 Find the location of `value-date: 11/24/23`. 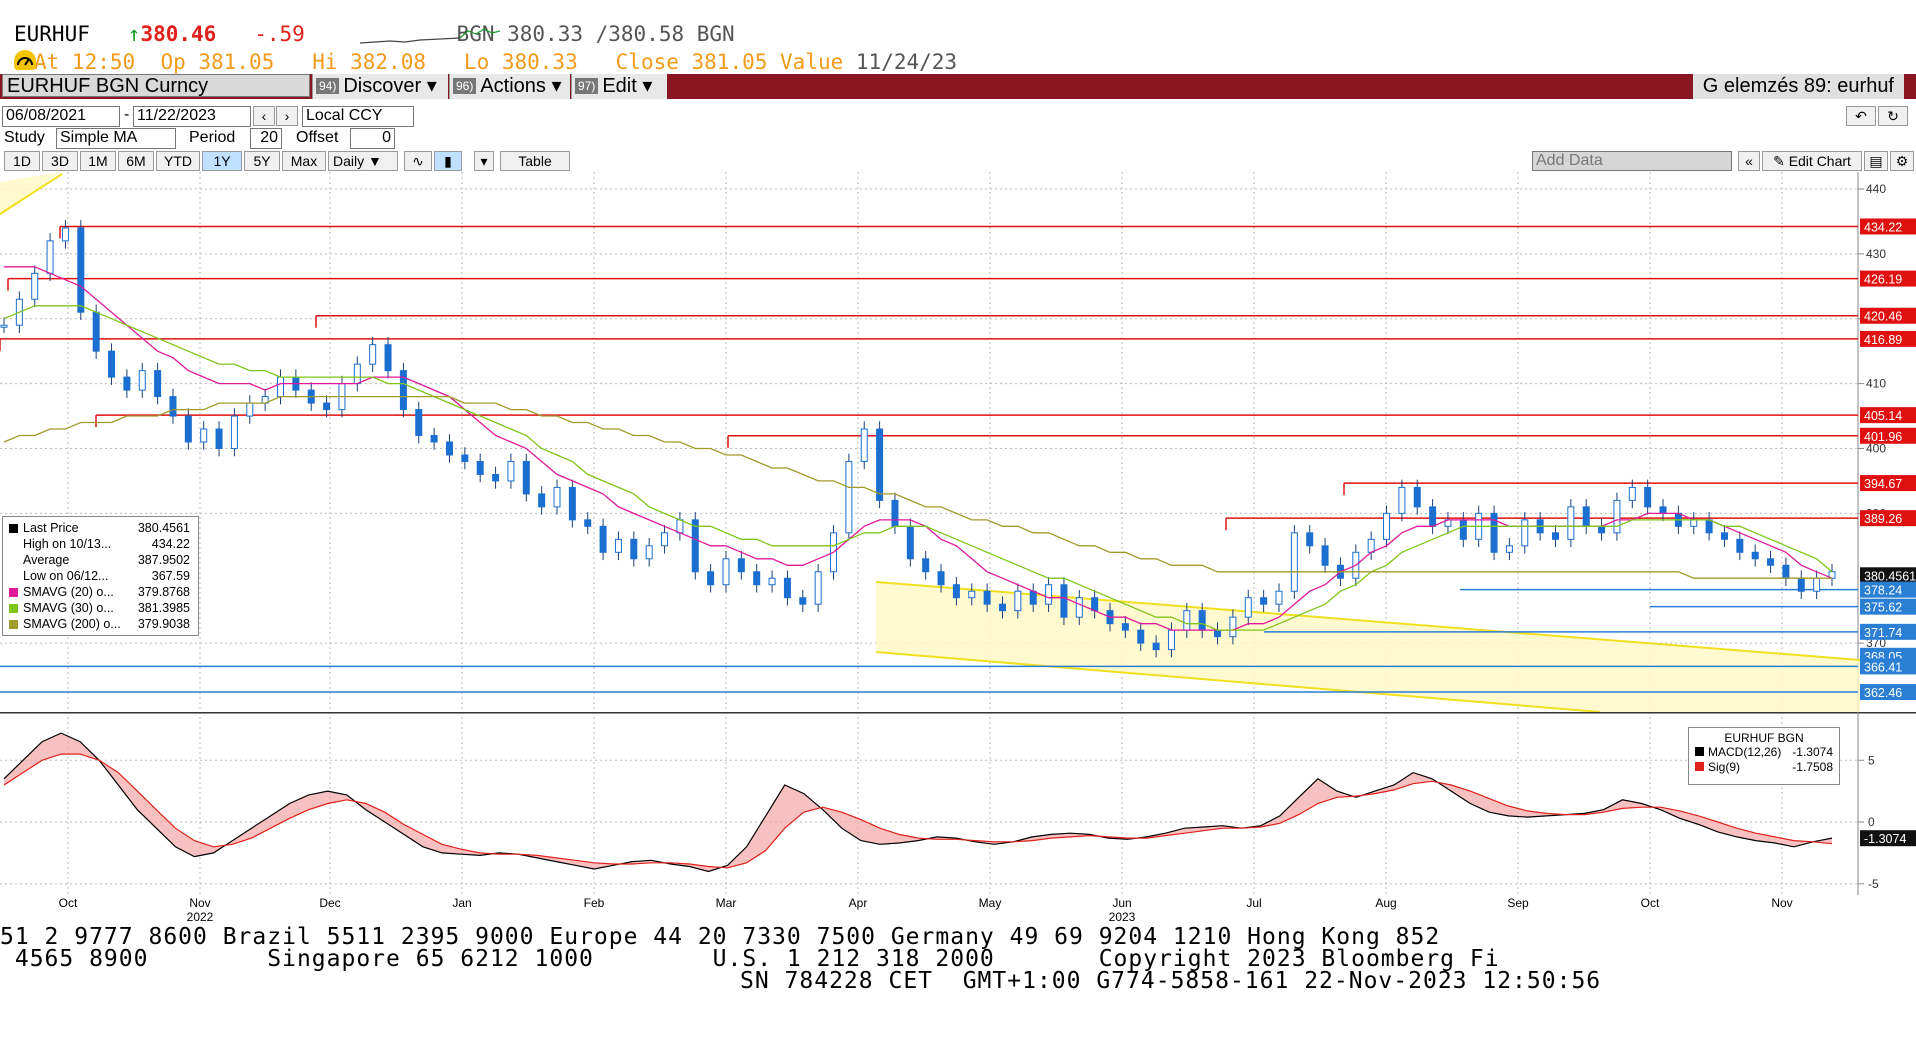

value-date: 11/24/23 is located at coordinates (906, 62).